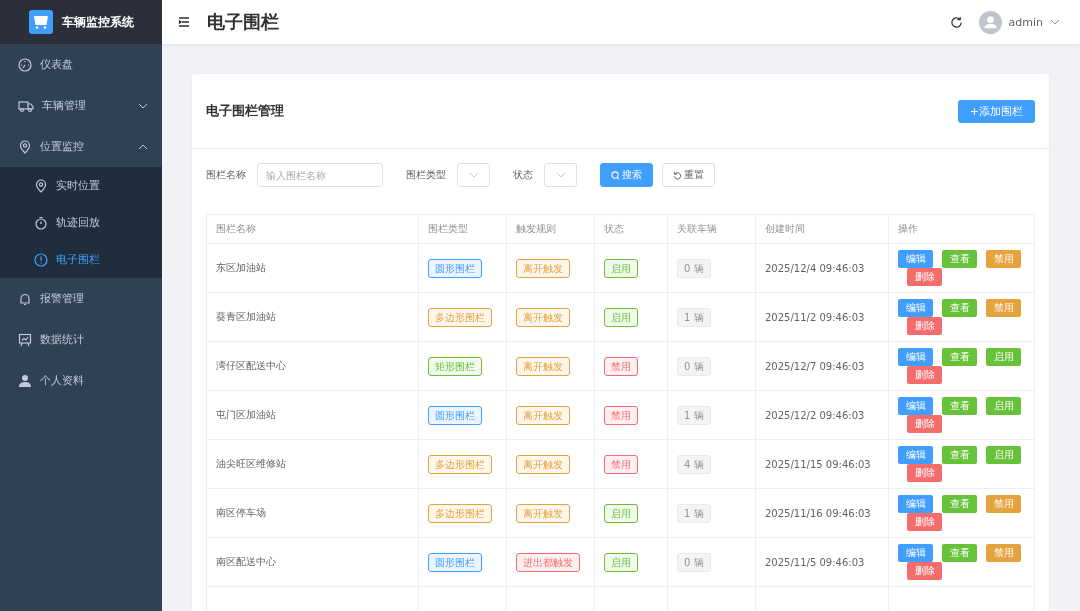 The height and width of the screenshot is (611, 1080). What do you see at coordinates (694, 464) in the screenshot?
I see `vehicle-count-tag: 4 辆` at bounding box center [694, 464].